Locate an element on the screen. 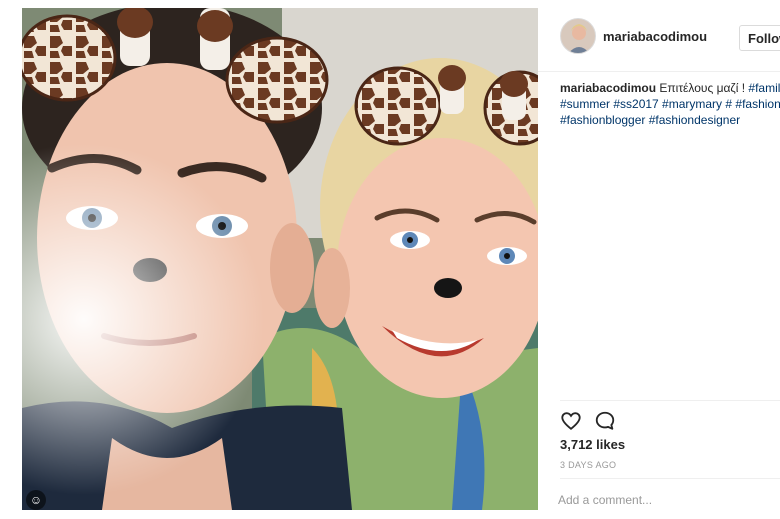 This screenshot has width=780, height=519. caption-hashtags-3: #fashionblogger #fashiondesigner is located at coordinates (670, 120).